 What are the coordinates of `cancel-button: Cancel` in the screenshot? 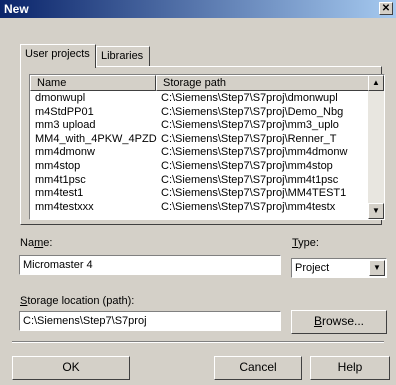 It's located at (258, 368).